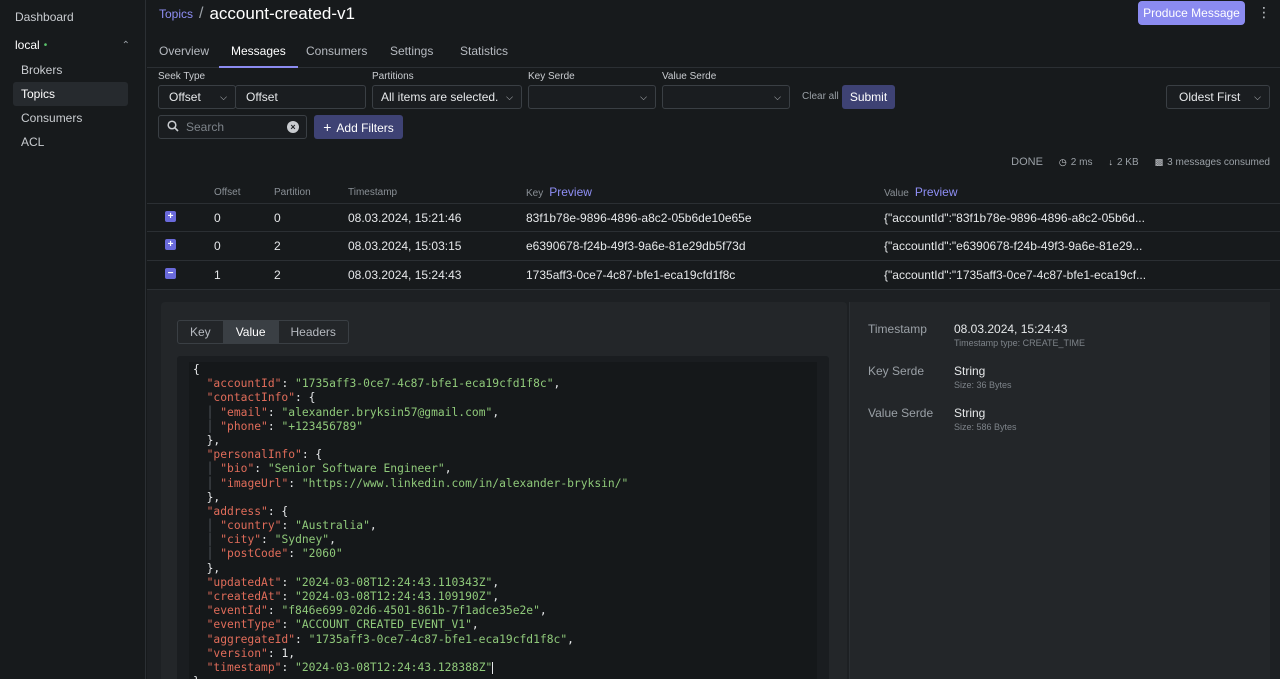 The image size is (1280, 679). Describe the element at coordinates (70, 70) in the screenshot. I see `sidebar-item-brokers: Brokers` at that location.